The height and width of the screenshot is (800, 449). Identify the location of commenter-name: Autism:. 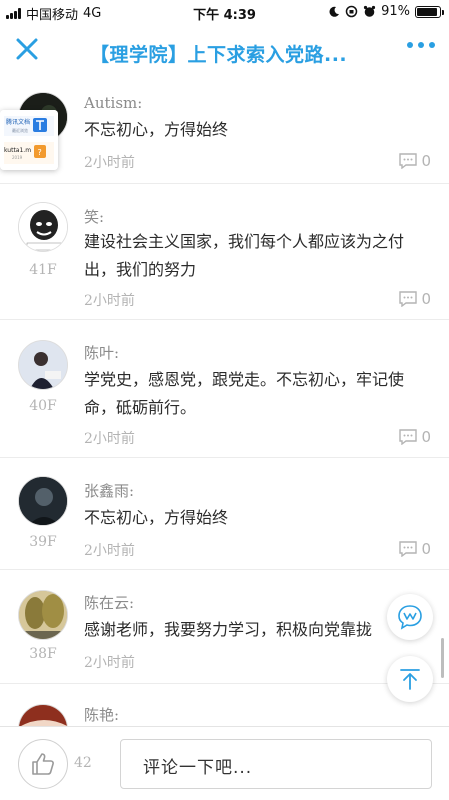
(113, 103).